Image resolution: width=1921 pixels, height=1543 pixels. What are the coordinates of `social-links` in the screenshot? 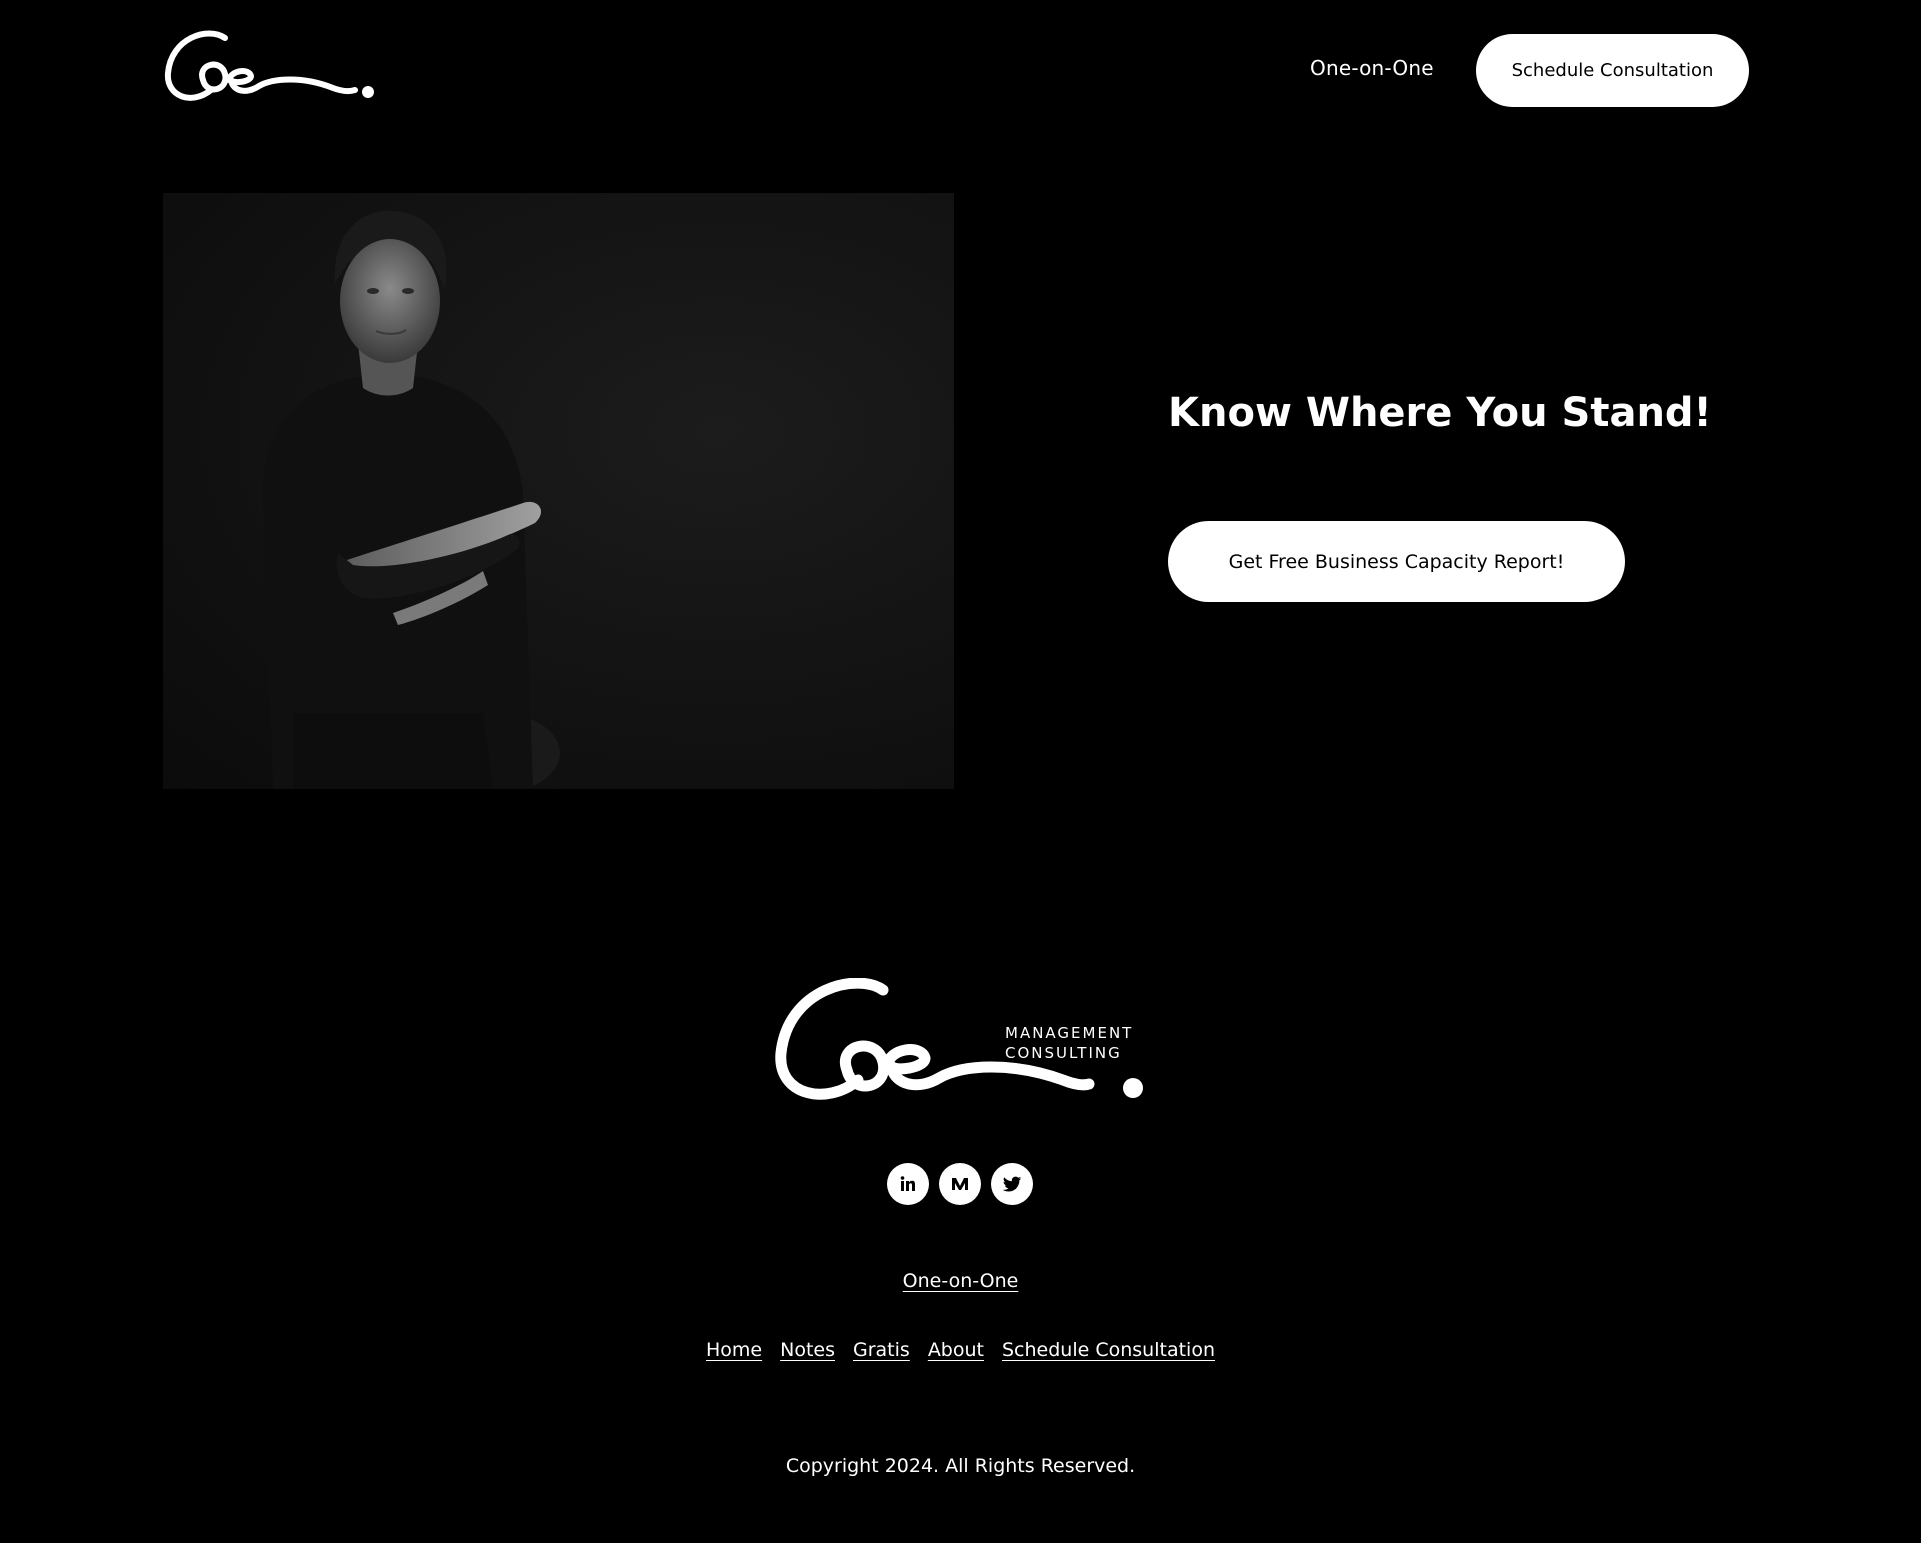 It's located at (960, 1184).